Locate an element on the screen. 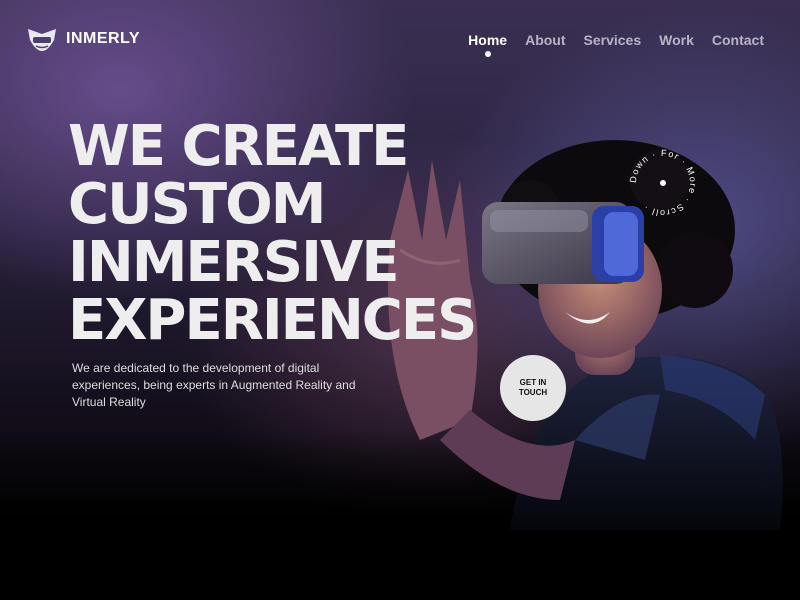 The image size is (800, 600). nav-label: Work is located at coordinates (676, 40).